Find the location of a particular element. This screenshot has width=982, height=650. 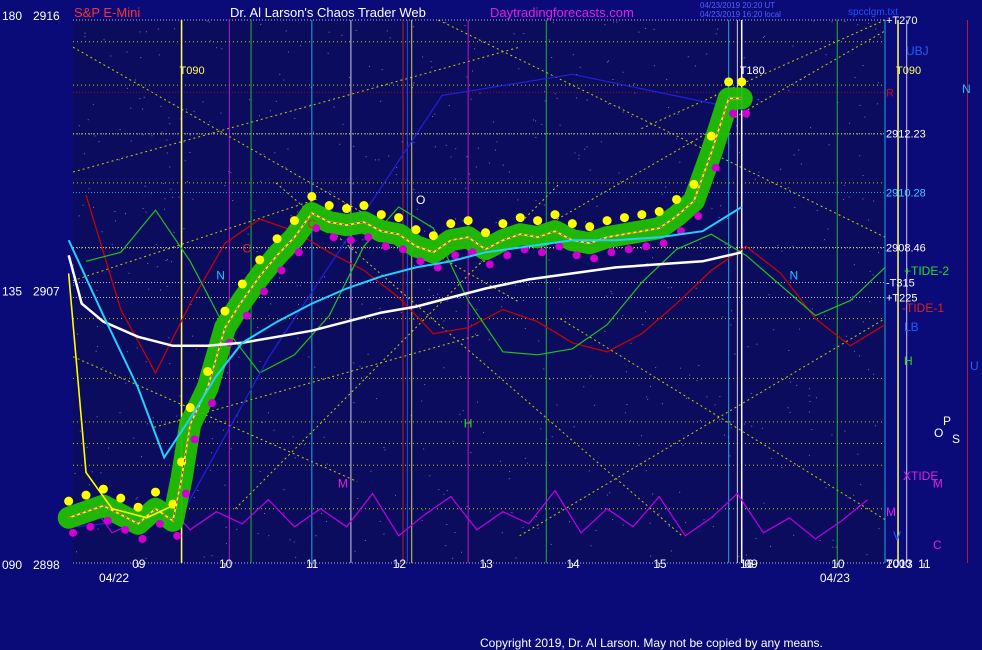

marker-label: T090 is located at coordinates (192, 71).